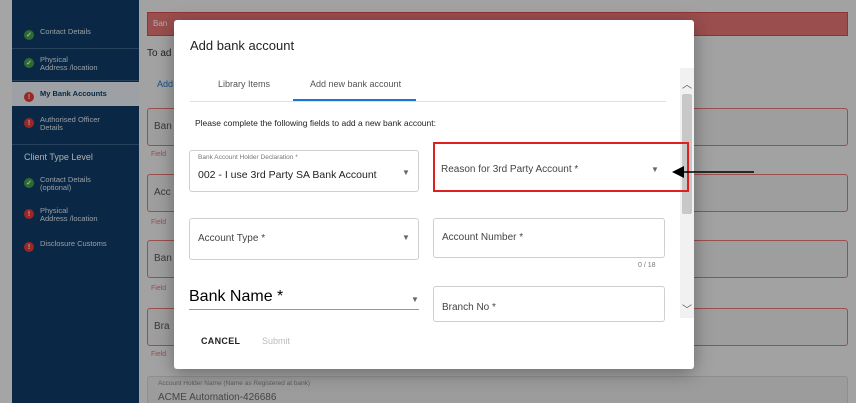 The height and width of the screenshot is (403, 856). Describe the element at coordinates (355, 84) in the screenshot. I see `tab-add-new-bank-account: Add new bank account` at that location.